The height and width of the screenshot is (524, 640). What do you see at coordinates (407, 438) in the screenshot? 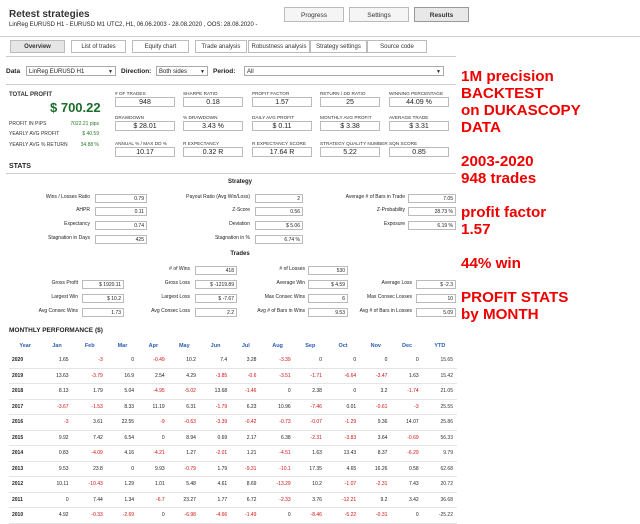
I see `month-cell: -0.69` at bounding box center [407, 438].